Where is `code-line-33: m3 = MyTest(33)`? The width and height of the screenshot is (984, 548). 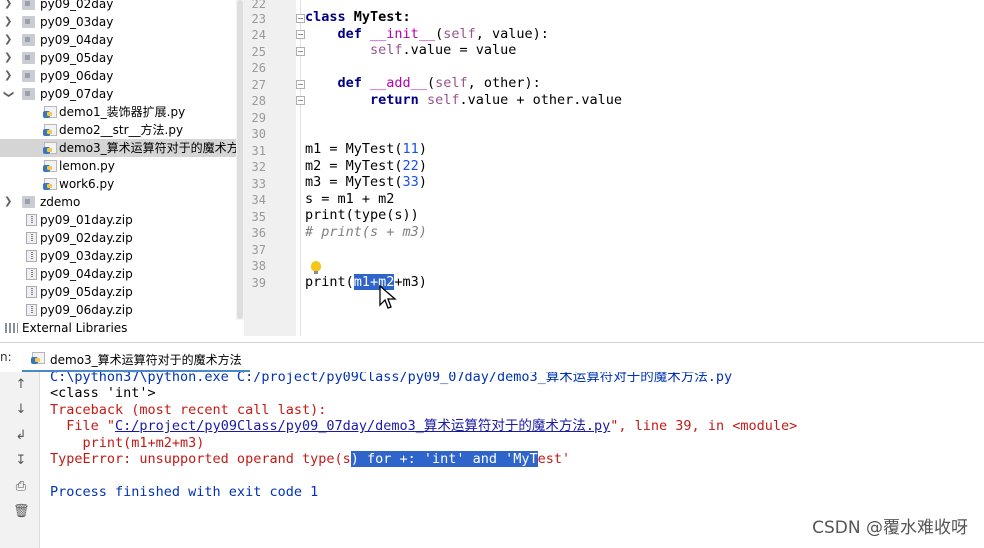
code-line-33: m3 = MyTest(33) is located at coordinates (366, 182).